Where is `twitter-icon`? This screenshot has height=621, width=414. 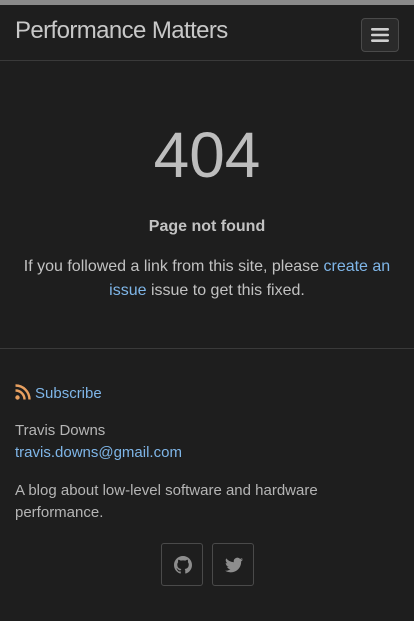
twitter-icon is located at coordinates (234, 565).